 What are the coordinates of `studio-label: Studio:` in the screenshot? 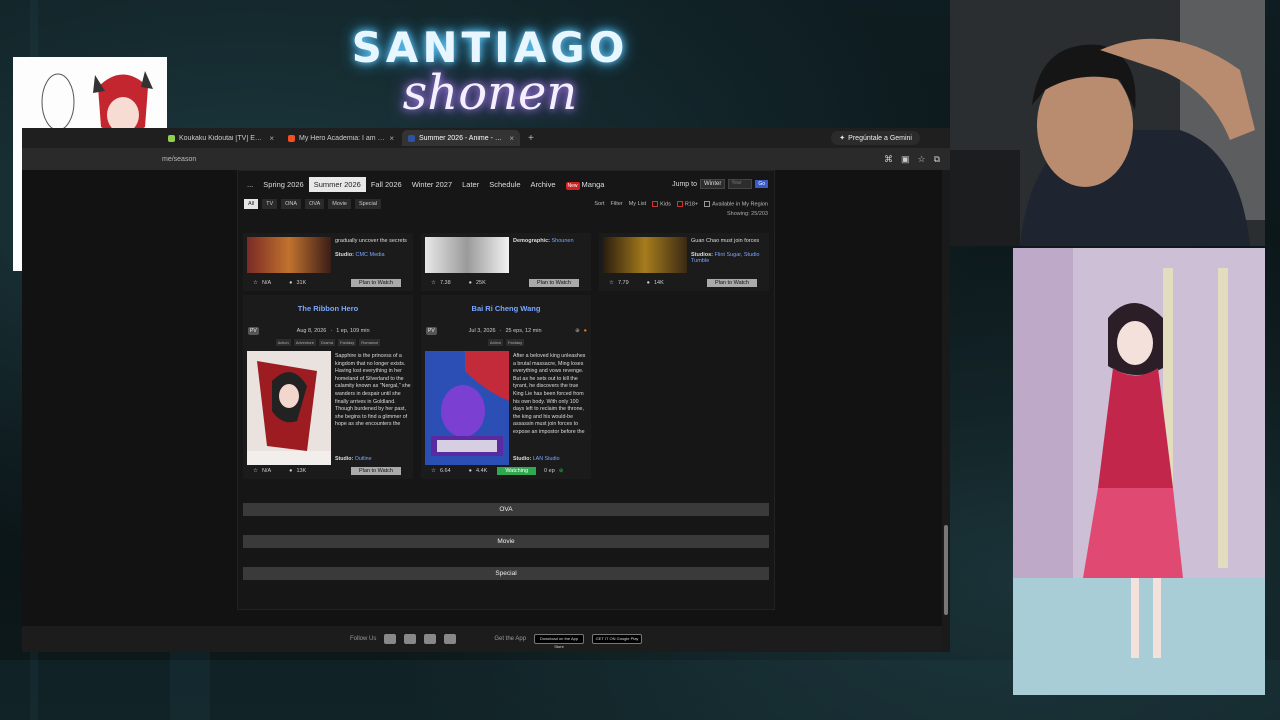 It's located at (522, 459).